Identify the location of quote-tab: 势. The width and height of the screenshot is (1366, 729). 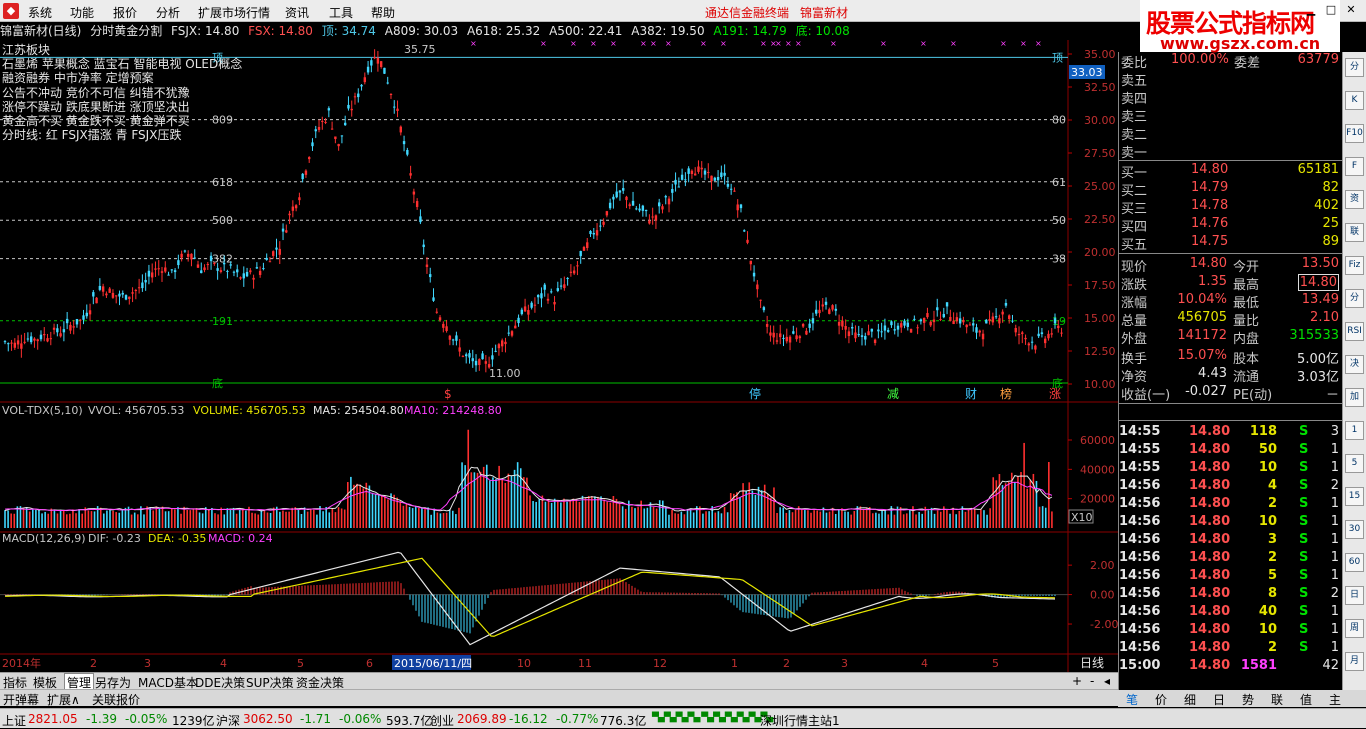
(1248, 699).